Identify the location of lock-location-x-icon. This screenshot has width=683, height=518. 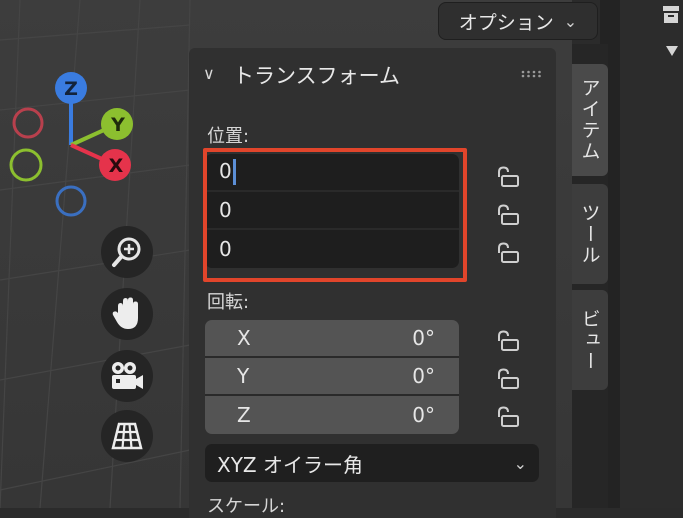
(508, 177).